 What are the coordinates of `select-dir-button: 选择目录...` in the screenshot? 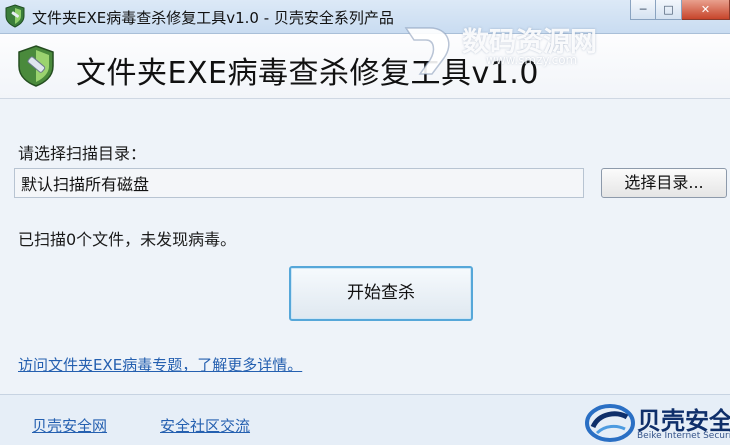 It's located at (664, 183).